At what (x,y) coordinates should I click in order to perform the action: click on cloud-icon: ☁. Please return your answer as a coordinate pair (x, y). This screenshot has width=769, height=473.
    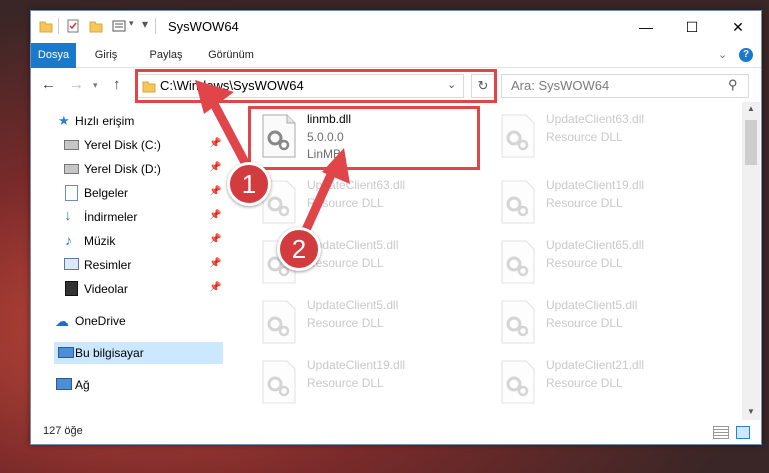
    Looking at the image, I should click on (62, 321).